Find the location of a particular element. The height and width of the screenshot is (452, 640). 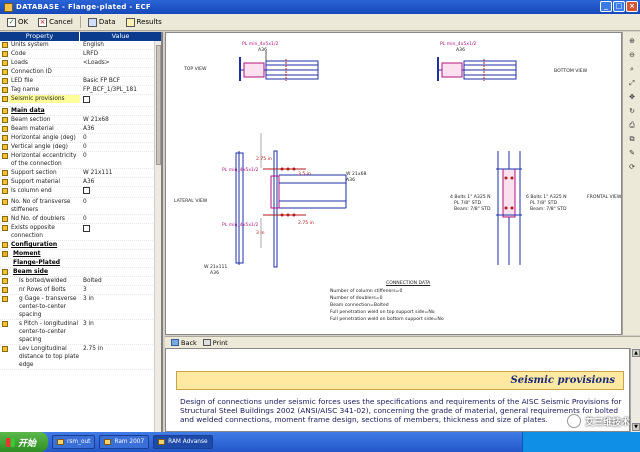

prop-name: nr Rows of Bolts is located at coordinates (42, 290).